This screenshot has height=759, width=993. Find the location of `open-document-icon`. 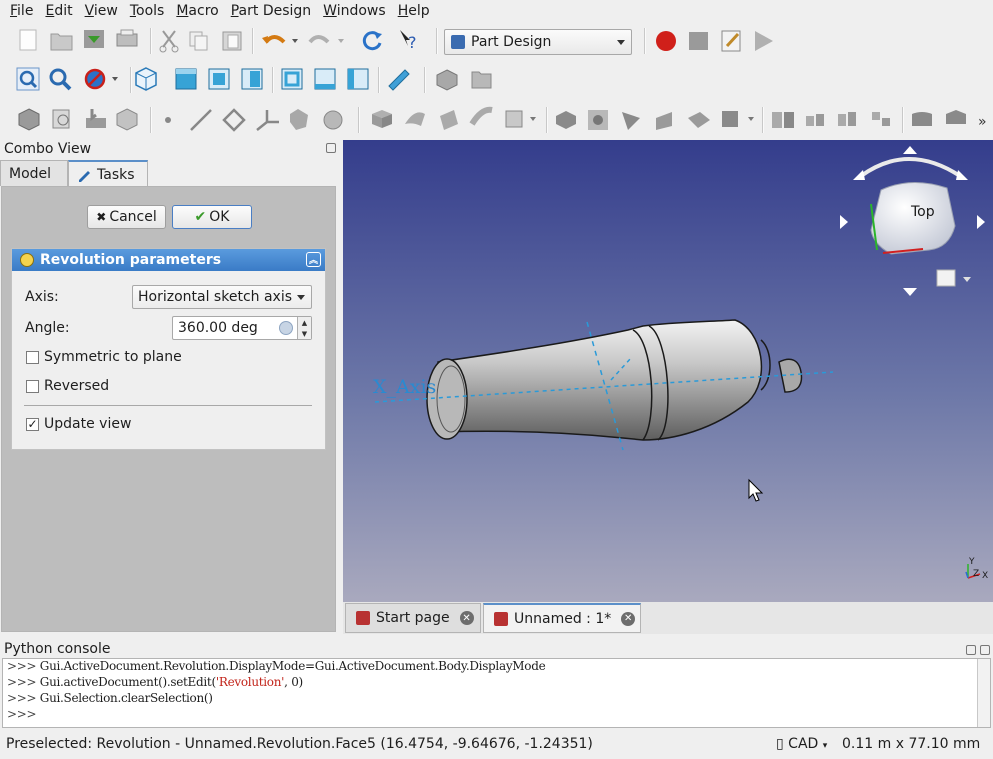

open-document-icon is located at coordinates (61, 42).